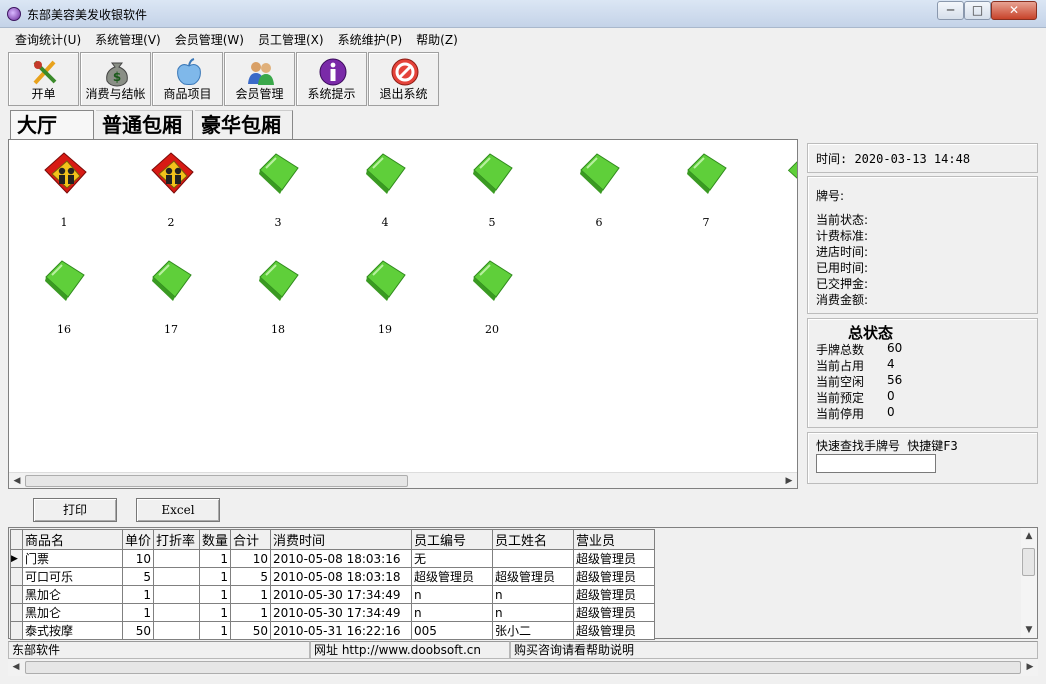 This screenshot has height=684, width=1046. I want to click on col-product-name: 商品名, so click(72, 539).